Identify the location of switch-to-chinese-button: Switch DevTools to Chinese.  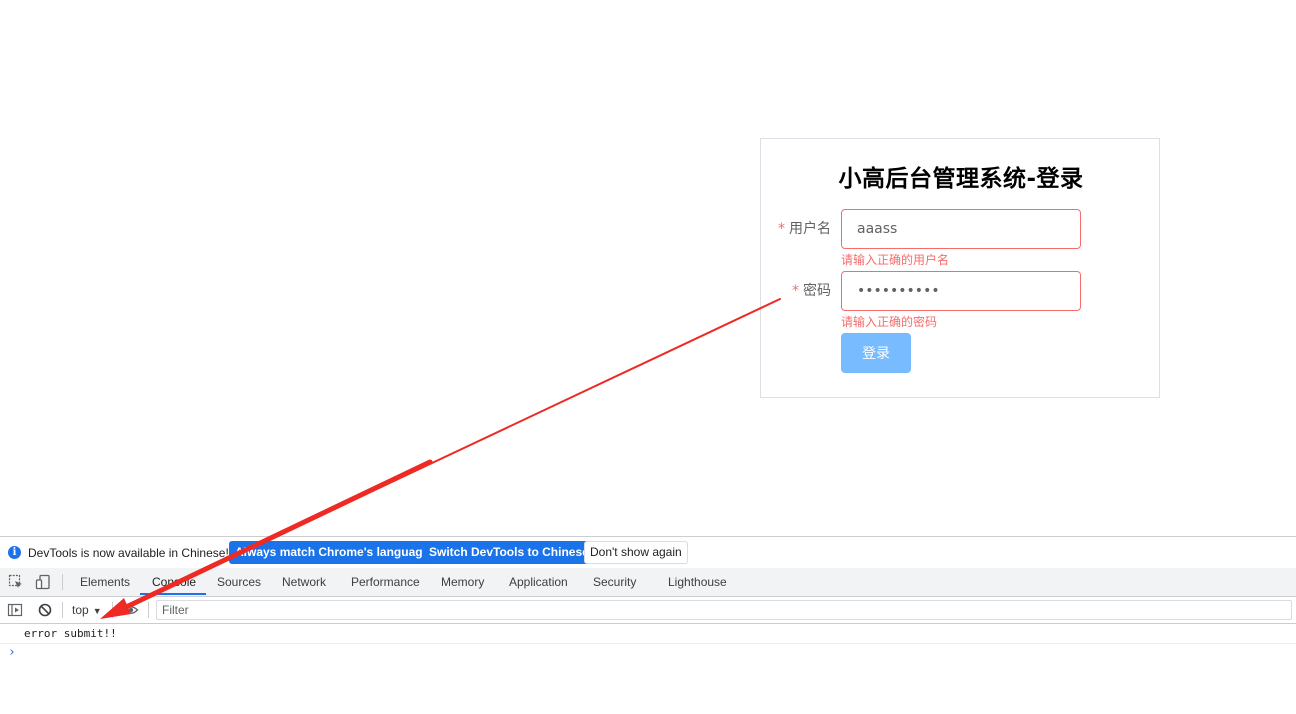
(509, 552).